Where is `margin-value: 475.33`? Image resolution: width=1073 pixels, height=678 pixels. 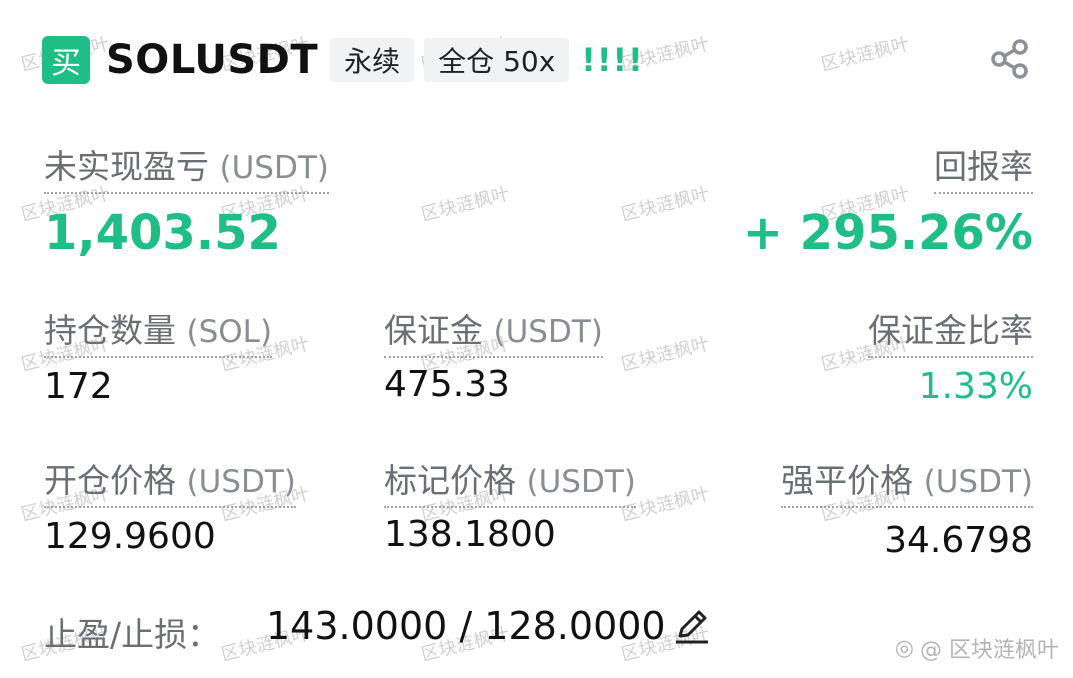
margin-value: 475.33 is located at coordinates (447, 384).